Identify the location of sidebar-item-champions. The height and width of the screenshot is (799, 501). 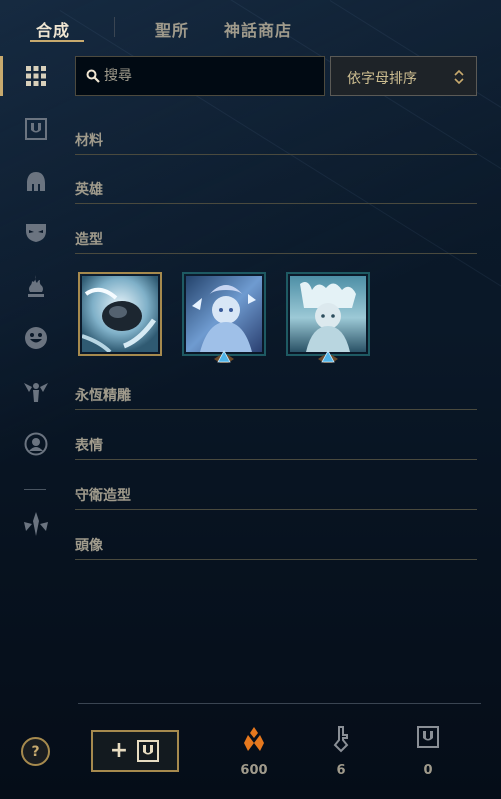
(36, 182).